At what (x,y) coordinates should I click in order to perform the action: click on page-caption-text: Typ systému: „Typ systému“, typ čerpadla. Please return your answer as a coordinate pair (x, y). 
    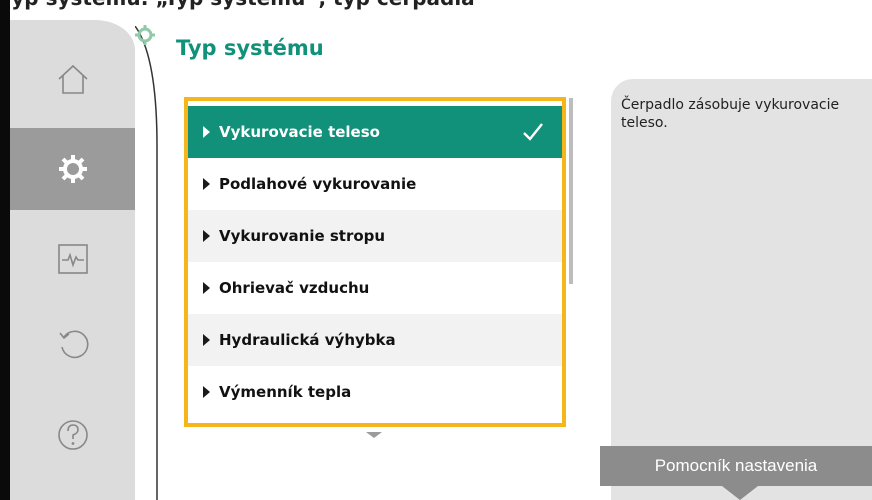
    Looking at the image, I should click on (237, 5).